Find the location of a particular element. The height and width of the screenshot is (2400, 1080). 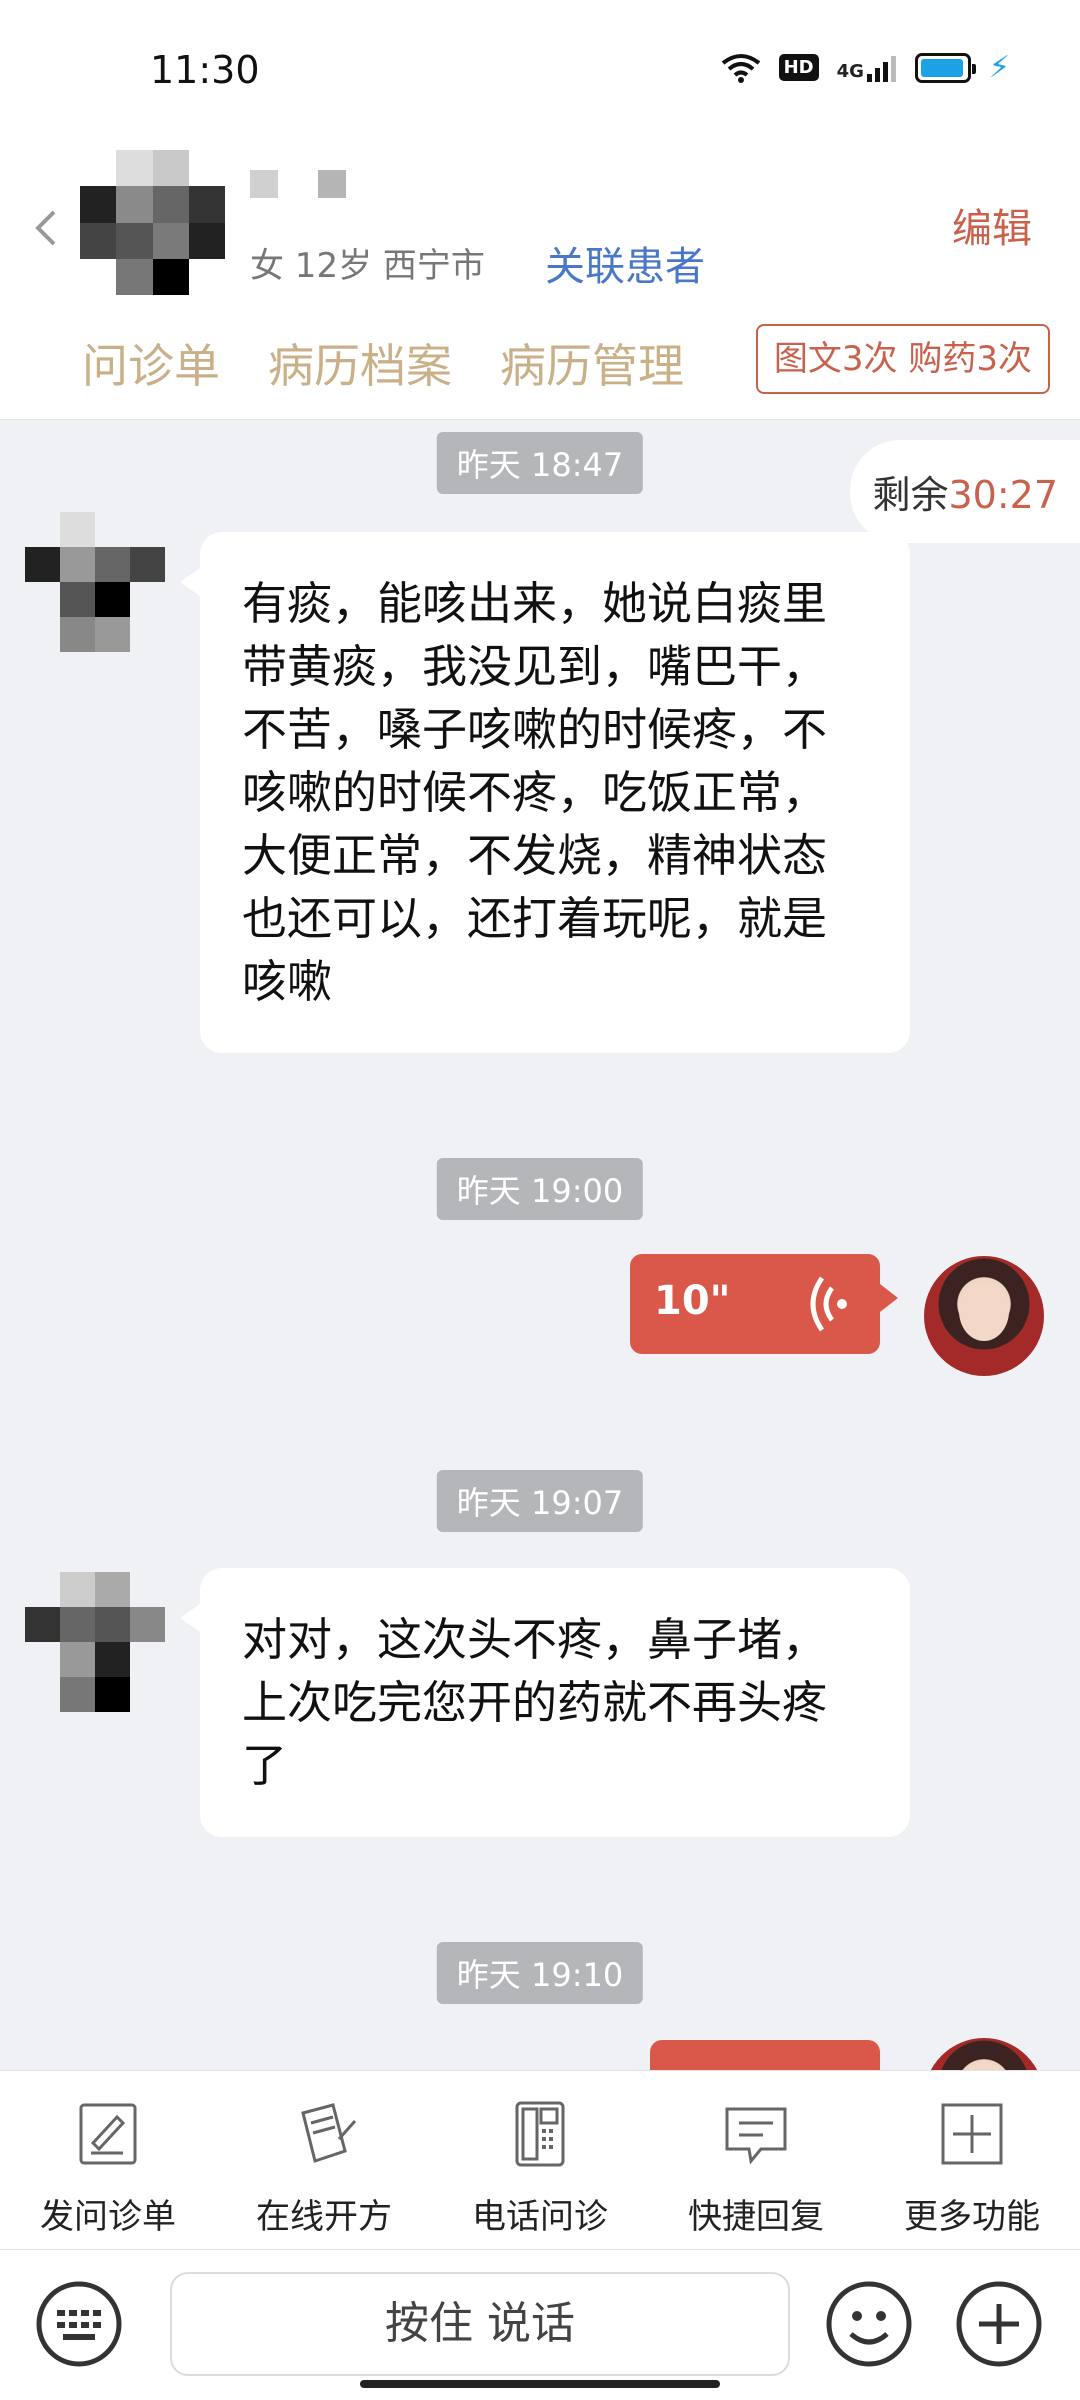

patient-info: 女 12岁 西宁市 is located at coordinates (367, 266).